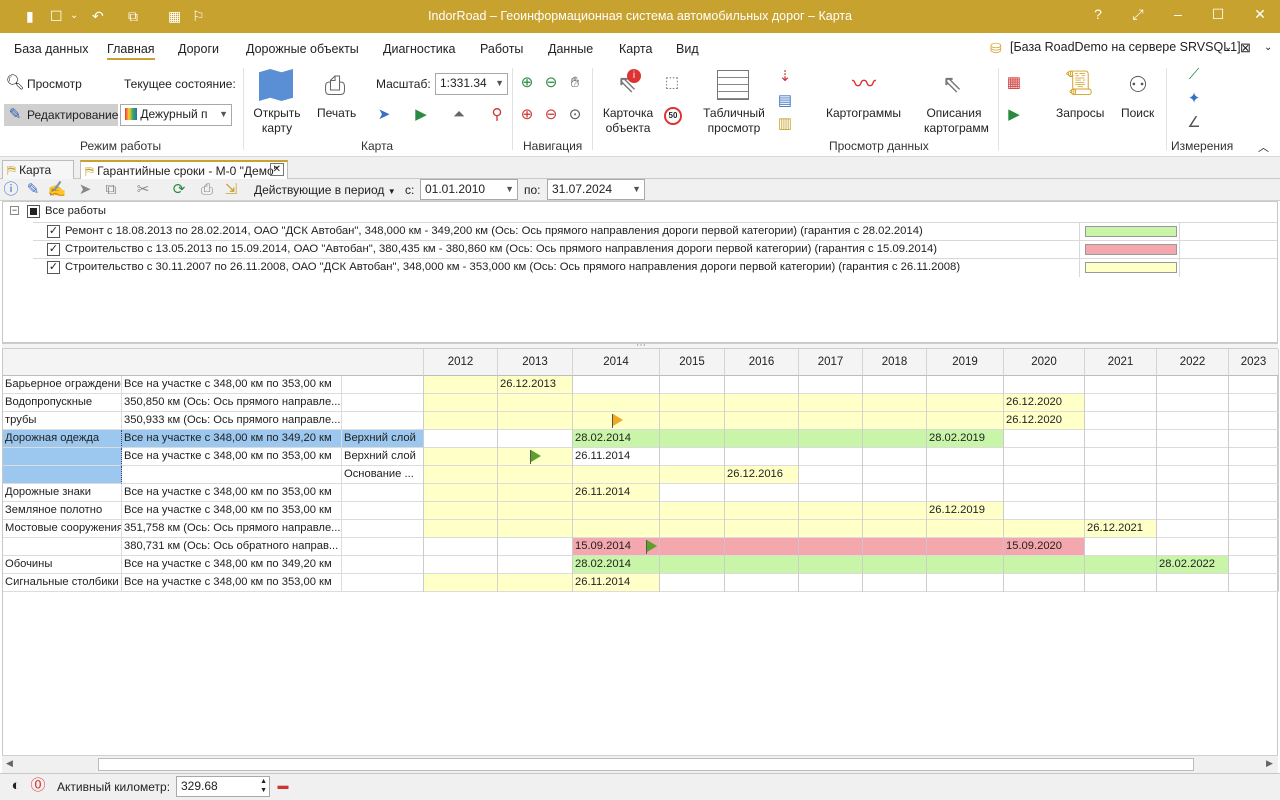 The height and width of the screenshot is (800, 1280). What do you see at coordinates (652, 546) in the screenshot?
I see `flag-icon` at bounding box center [652, 546].